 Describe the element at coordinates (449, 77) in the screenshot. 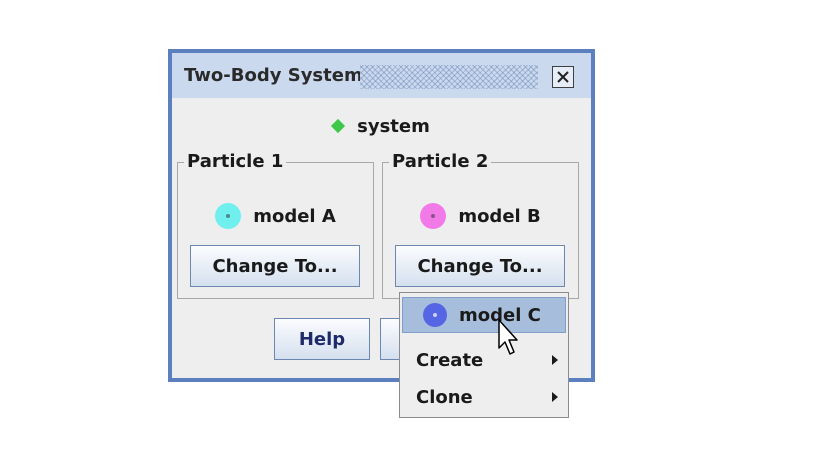

I see `title-drag-texture` at that location.